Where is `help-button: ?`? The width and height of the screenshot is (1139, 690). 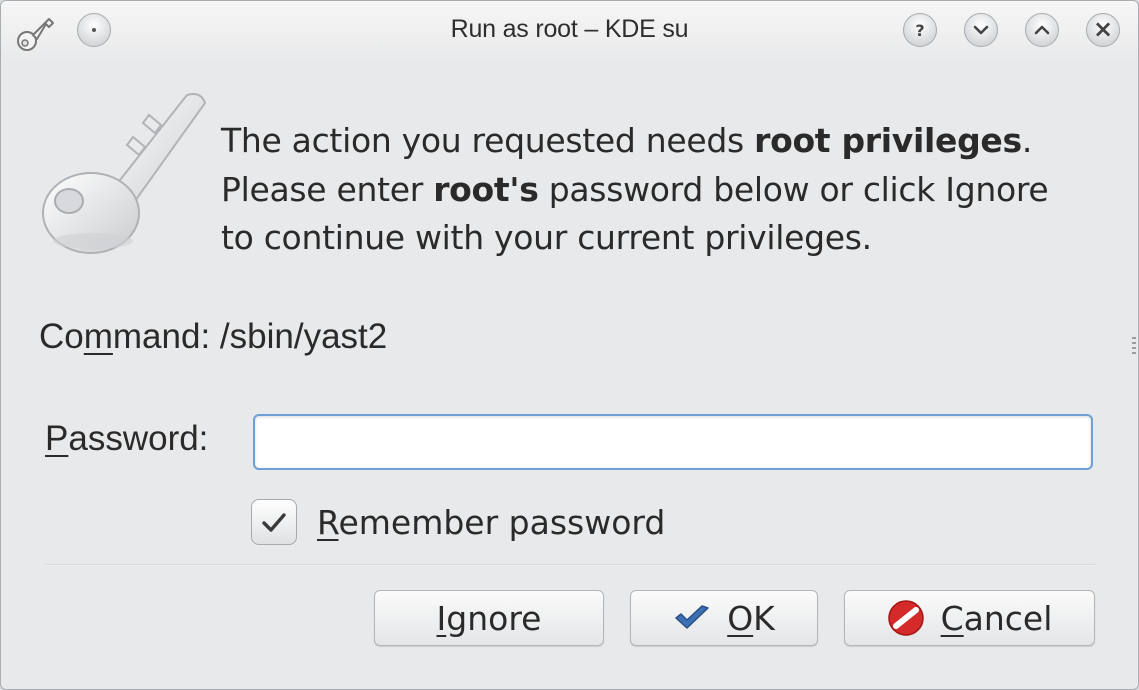 help-button: ? is located at coordinates (920, 30).